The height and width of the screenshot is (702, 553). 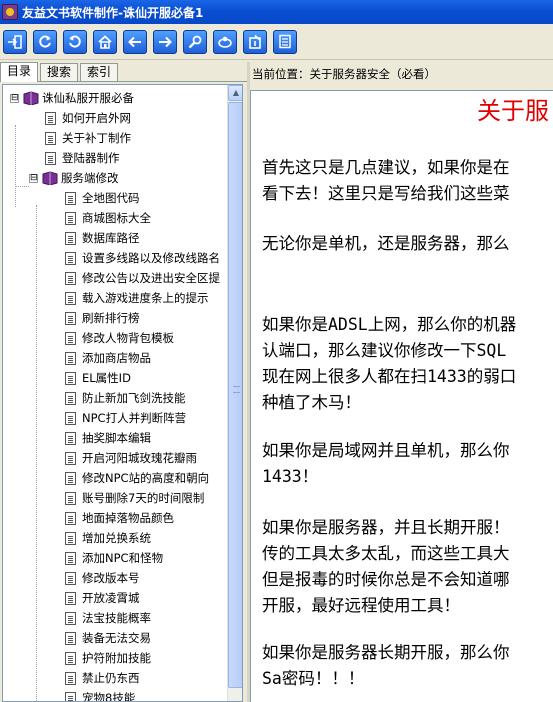 I want to click on tab-search: 搜索, so click(x=59, y=72).